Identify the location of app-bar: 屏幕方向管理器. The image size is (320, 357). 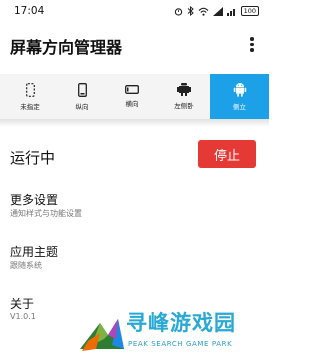
(134, 46).